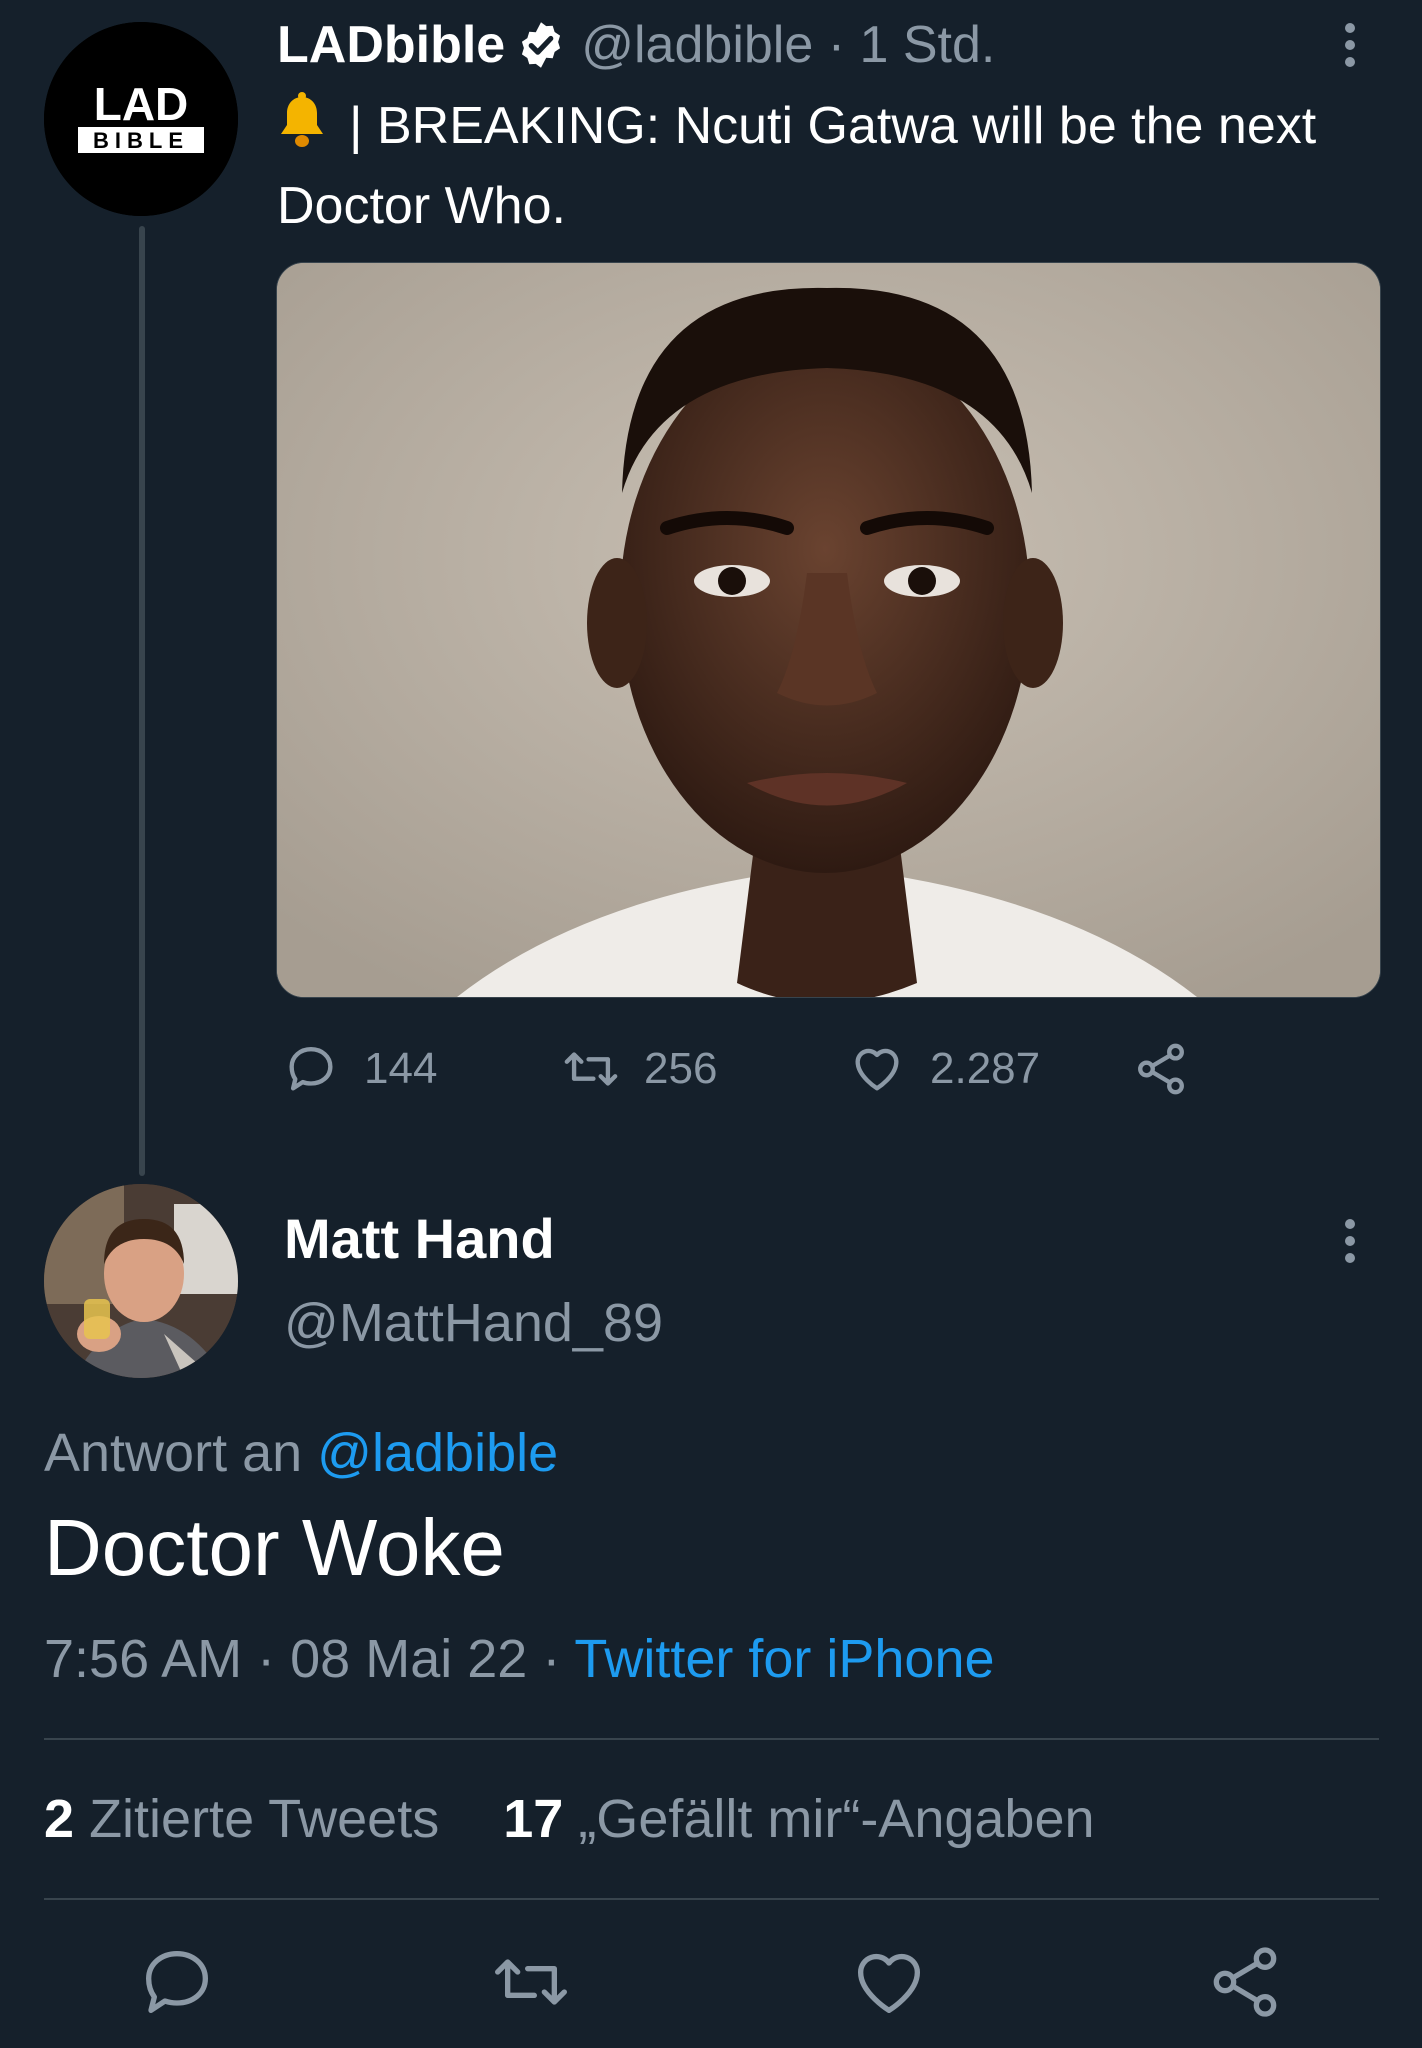  I want to click on reply-action: 144, so click(359, 1069).